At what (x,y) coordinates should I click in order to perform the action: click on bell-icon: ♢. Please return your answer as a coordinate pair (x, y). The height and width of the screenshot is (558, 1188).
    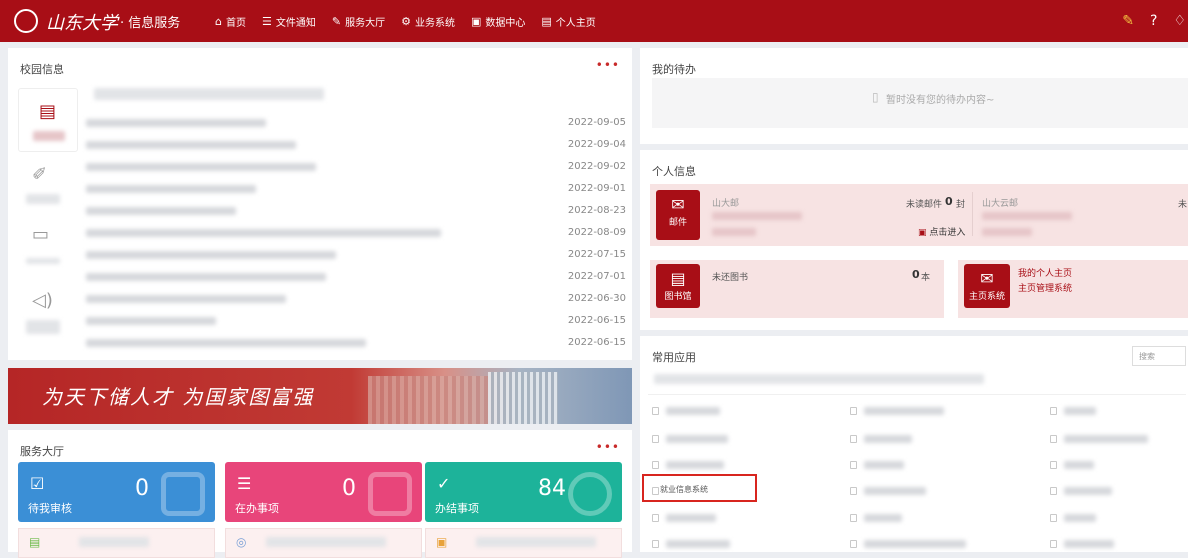
    Looking at the image, I should click on (1179, 21).